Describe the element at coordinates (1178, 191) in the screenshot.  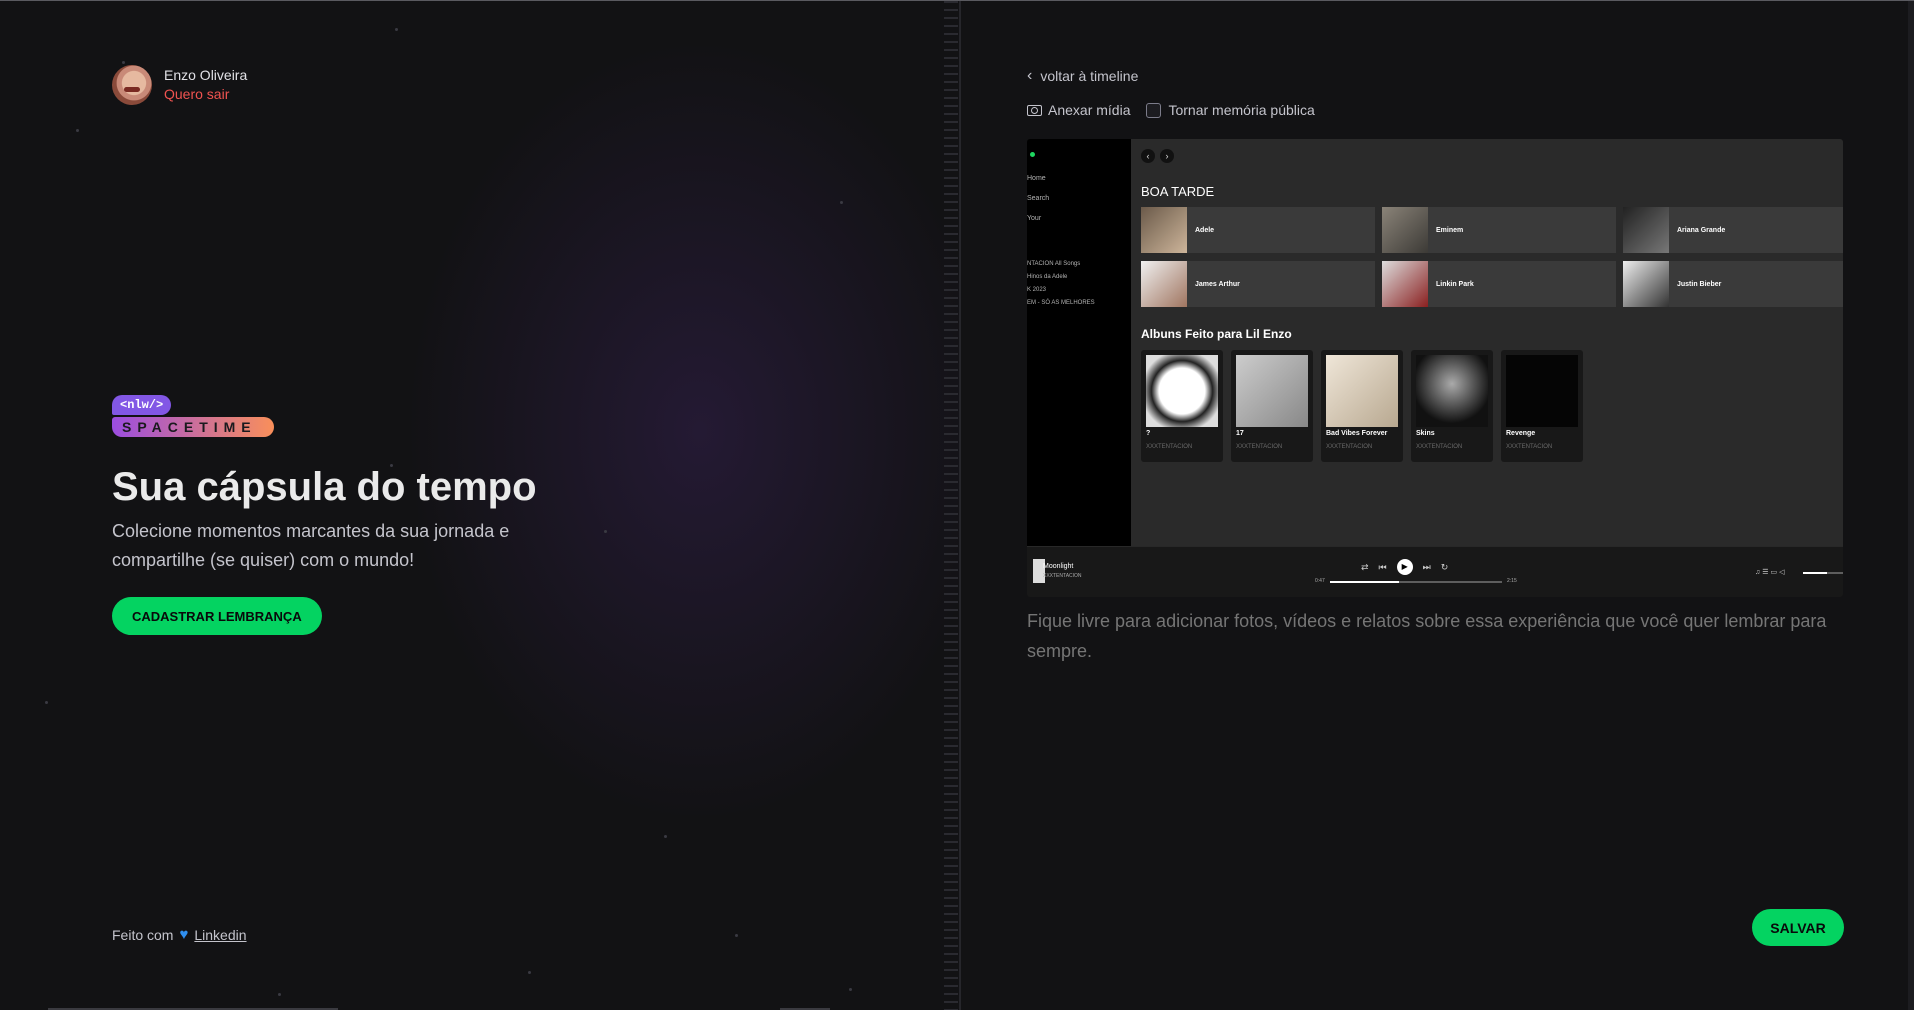
I see `preview-greeting: BOA TARDE` at that location.